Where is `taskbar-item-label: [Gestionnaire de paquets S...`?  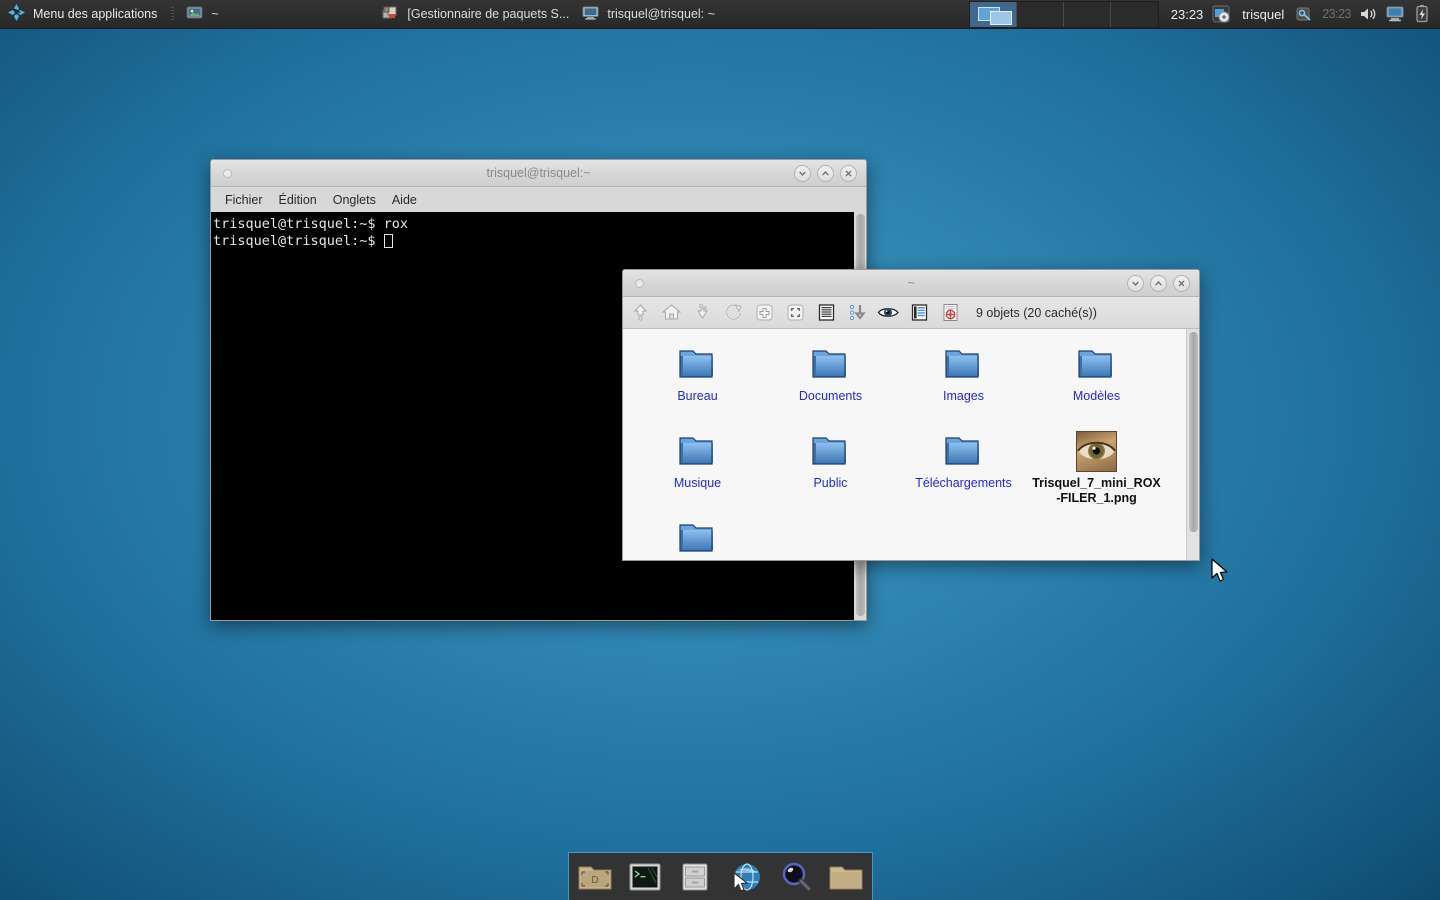 taskbar-item-label: [Gestionnaire de paquets S... is located at coordinates (488, 14).